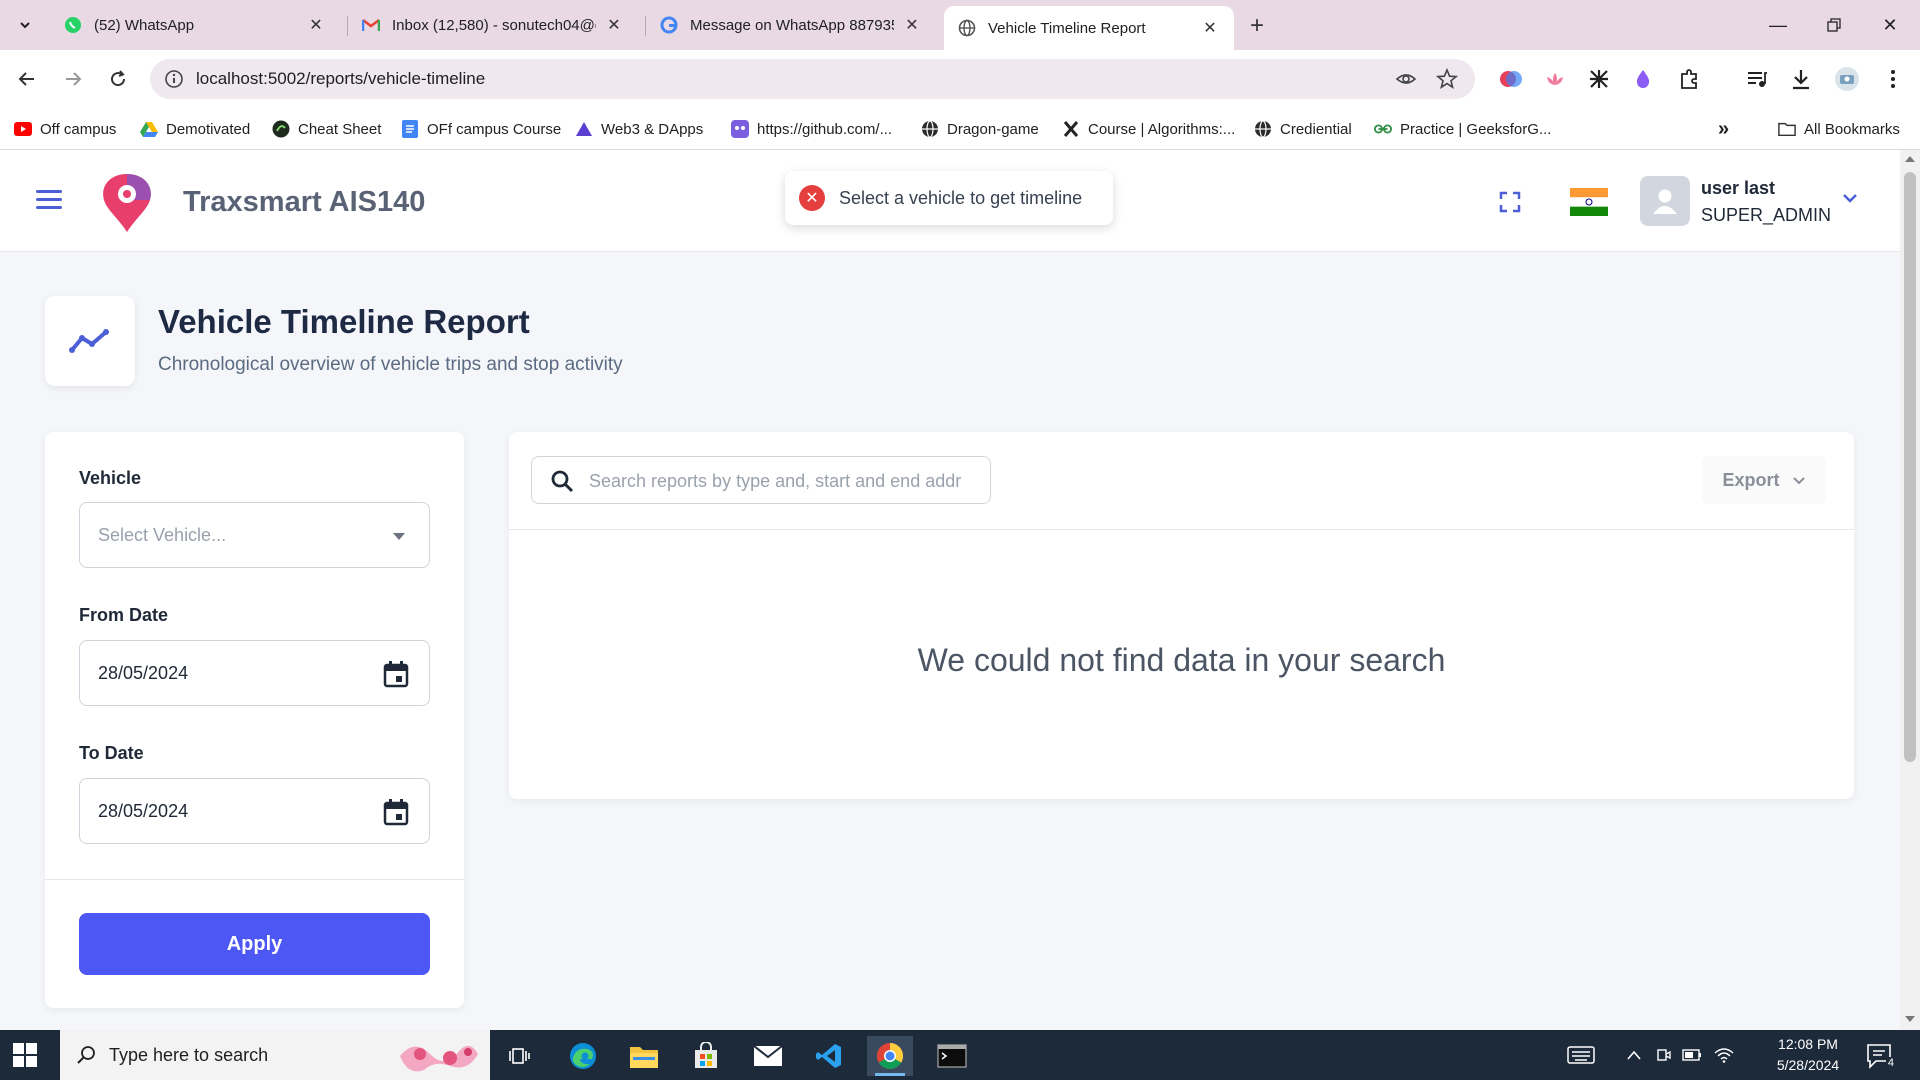 The width and height of the screenshot is (1920, 1080). I want to click on bookmark-demotivated: Demotivated, so click(195, 129).